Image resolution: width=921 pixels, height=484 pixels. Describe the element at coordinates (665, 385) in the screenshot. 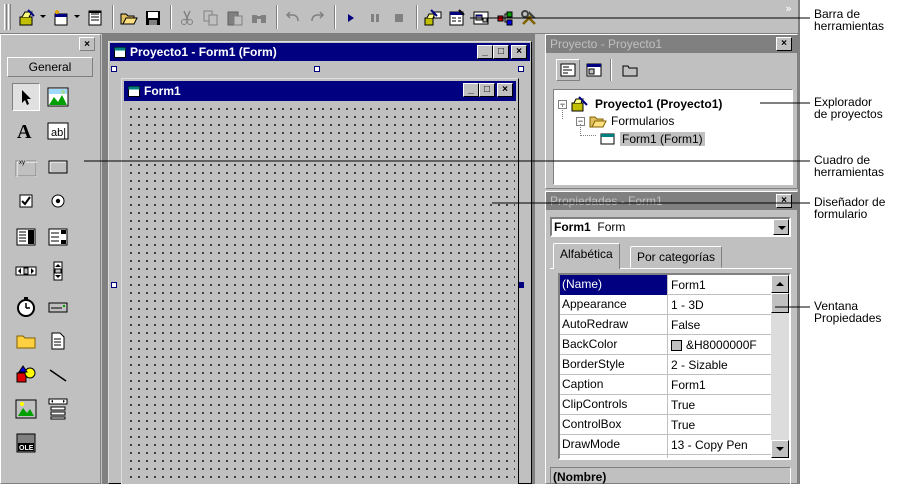

I see `property-row: Caption Form1` at that location.